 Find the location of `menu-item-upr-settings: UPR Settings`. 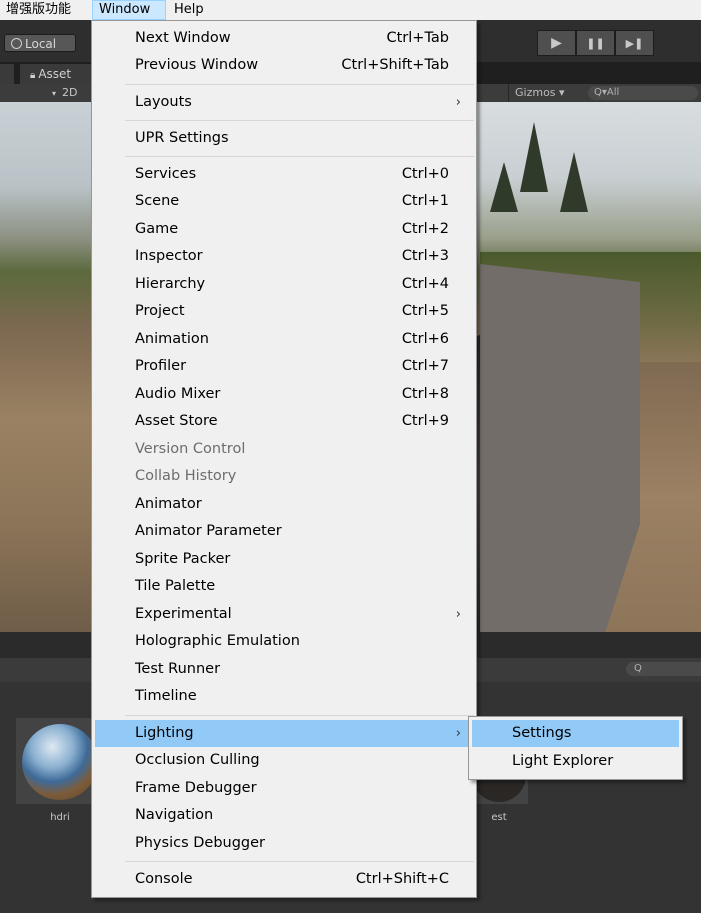

menu-item-upr-settings: UPR Settings is located at coordinates (284, 138).